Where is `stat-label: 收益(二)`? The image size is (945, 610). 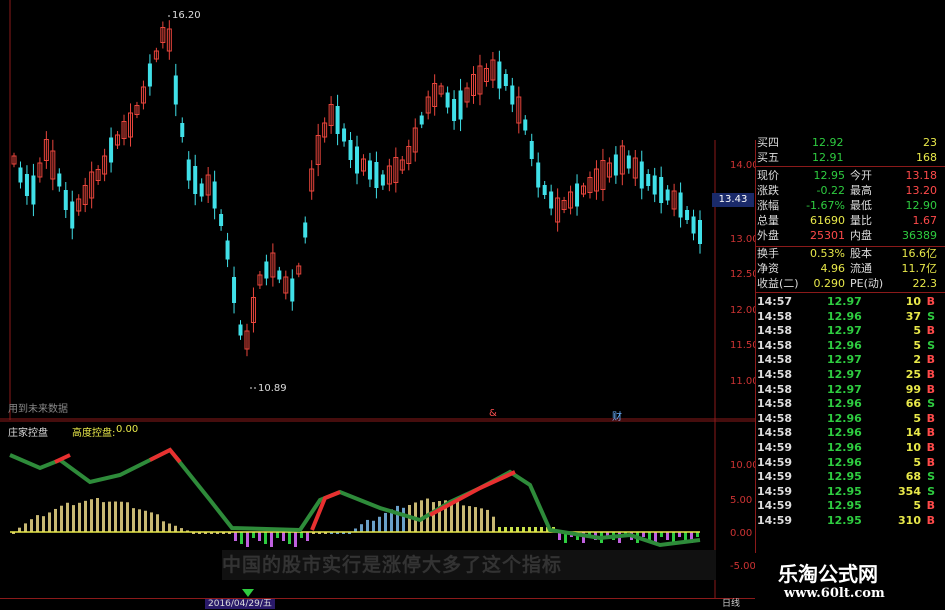
stat-label: 收益(二) is located at coordinates (778, 283).